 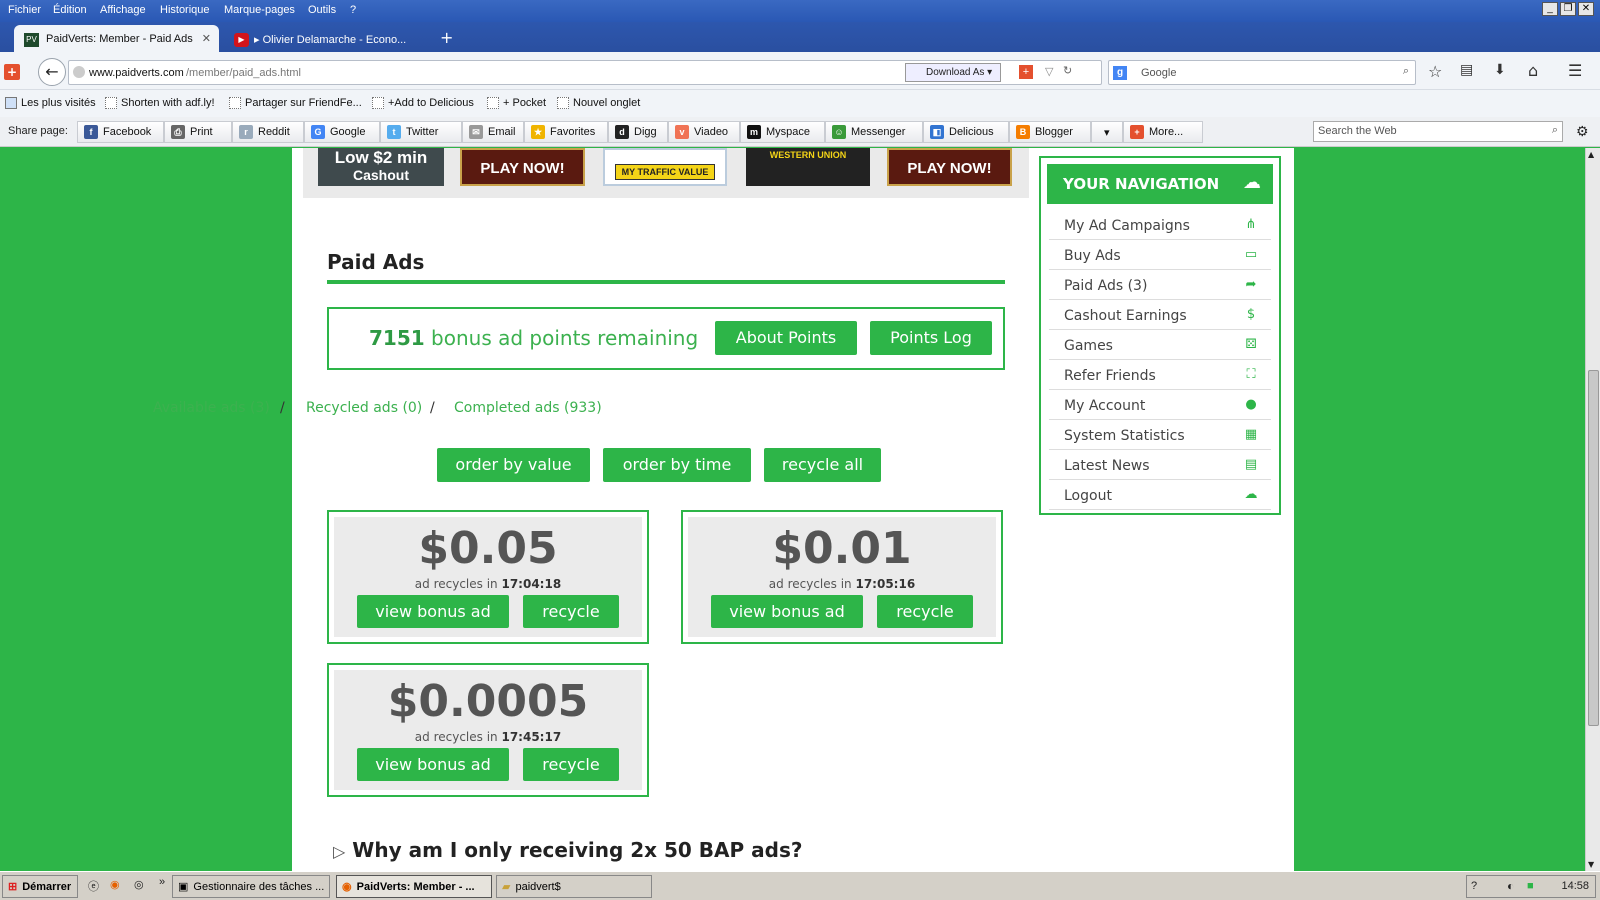 I want to click on menu-affichage: Affichage, so click(x=123, y=10).